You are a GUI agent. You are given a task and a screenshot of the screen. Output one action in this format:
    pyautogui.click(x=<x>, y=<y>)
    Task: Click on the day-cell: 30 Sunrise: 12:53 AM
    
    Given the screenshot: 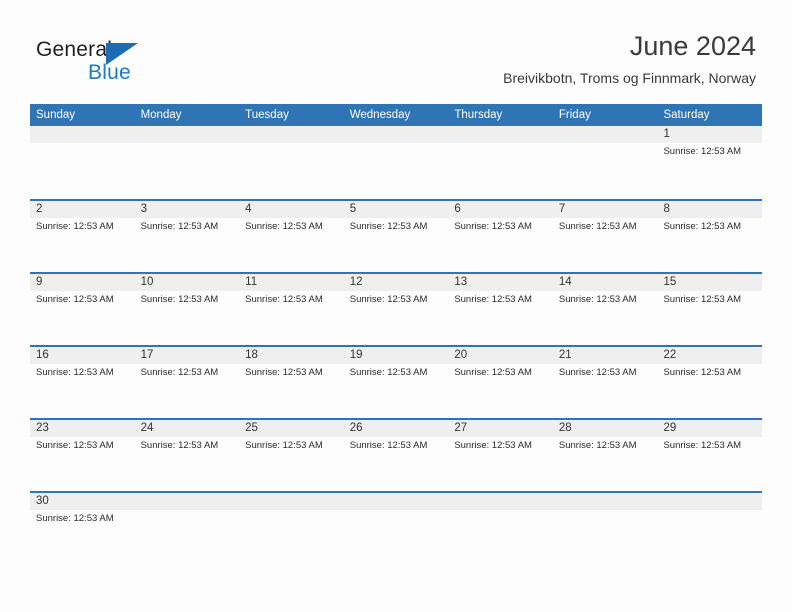 What is the action you would take?
    pyautogui.click(x=82, y=528)
    